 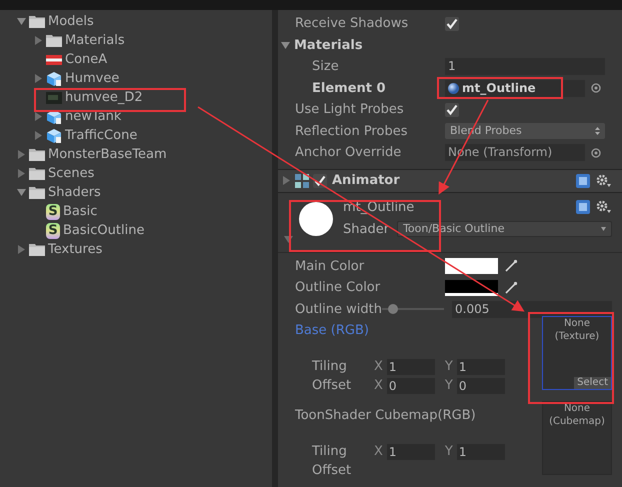 What do you see at coordinates (74, 192) in the screenshot?
I see `tree-item: Shaders` at bounding box center [74, 192].